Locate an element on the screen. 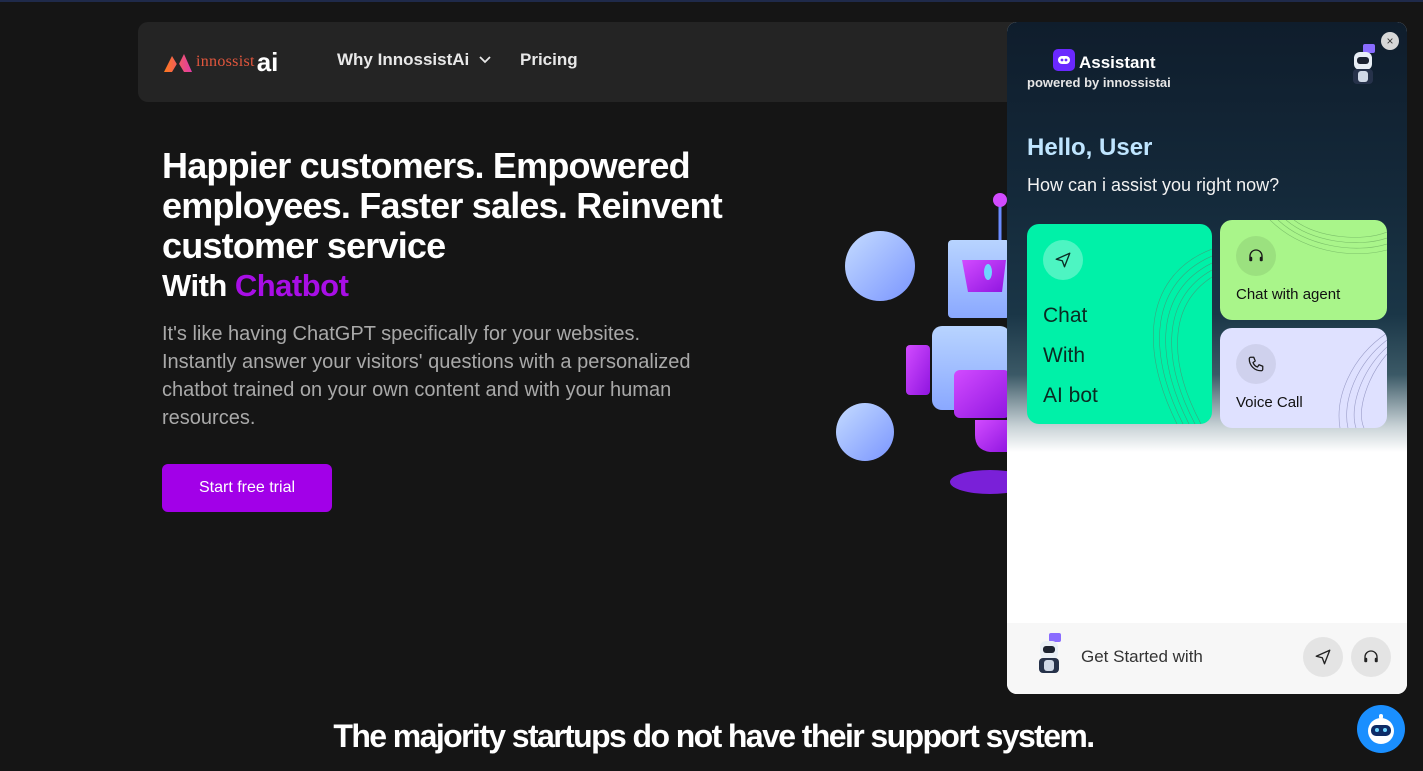  hero-accent-label: Chatbot is located at coordinates (291, 285).